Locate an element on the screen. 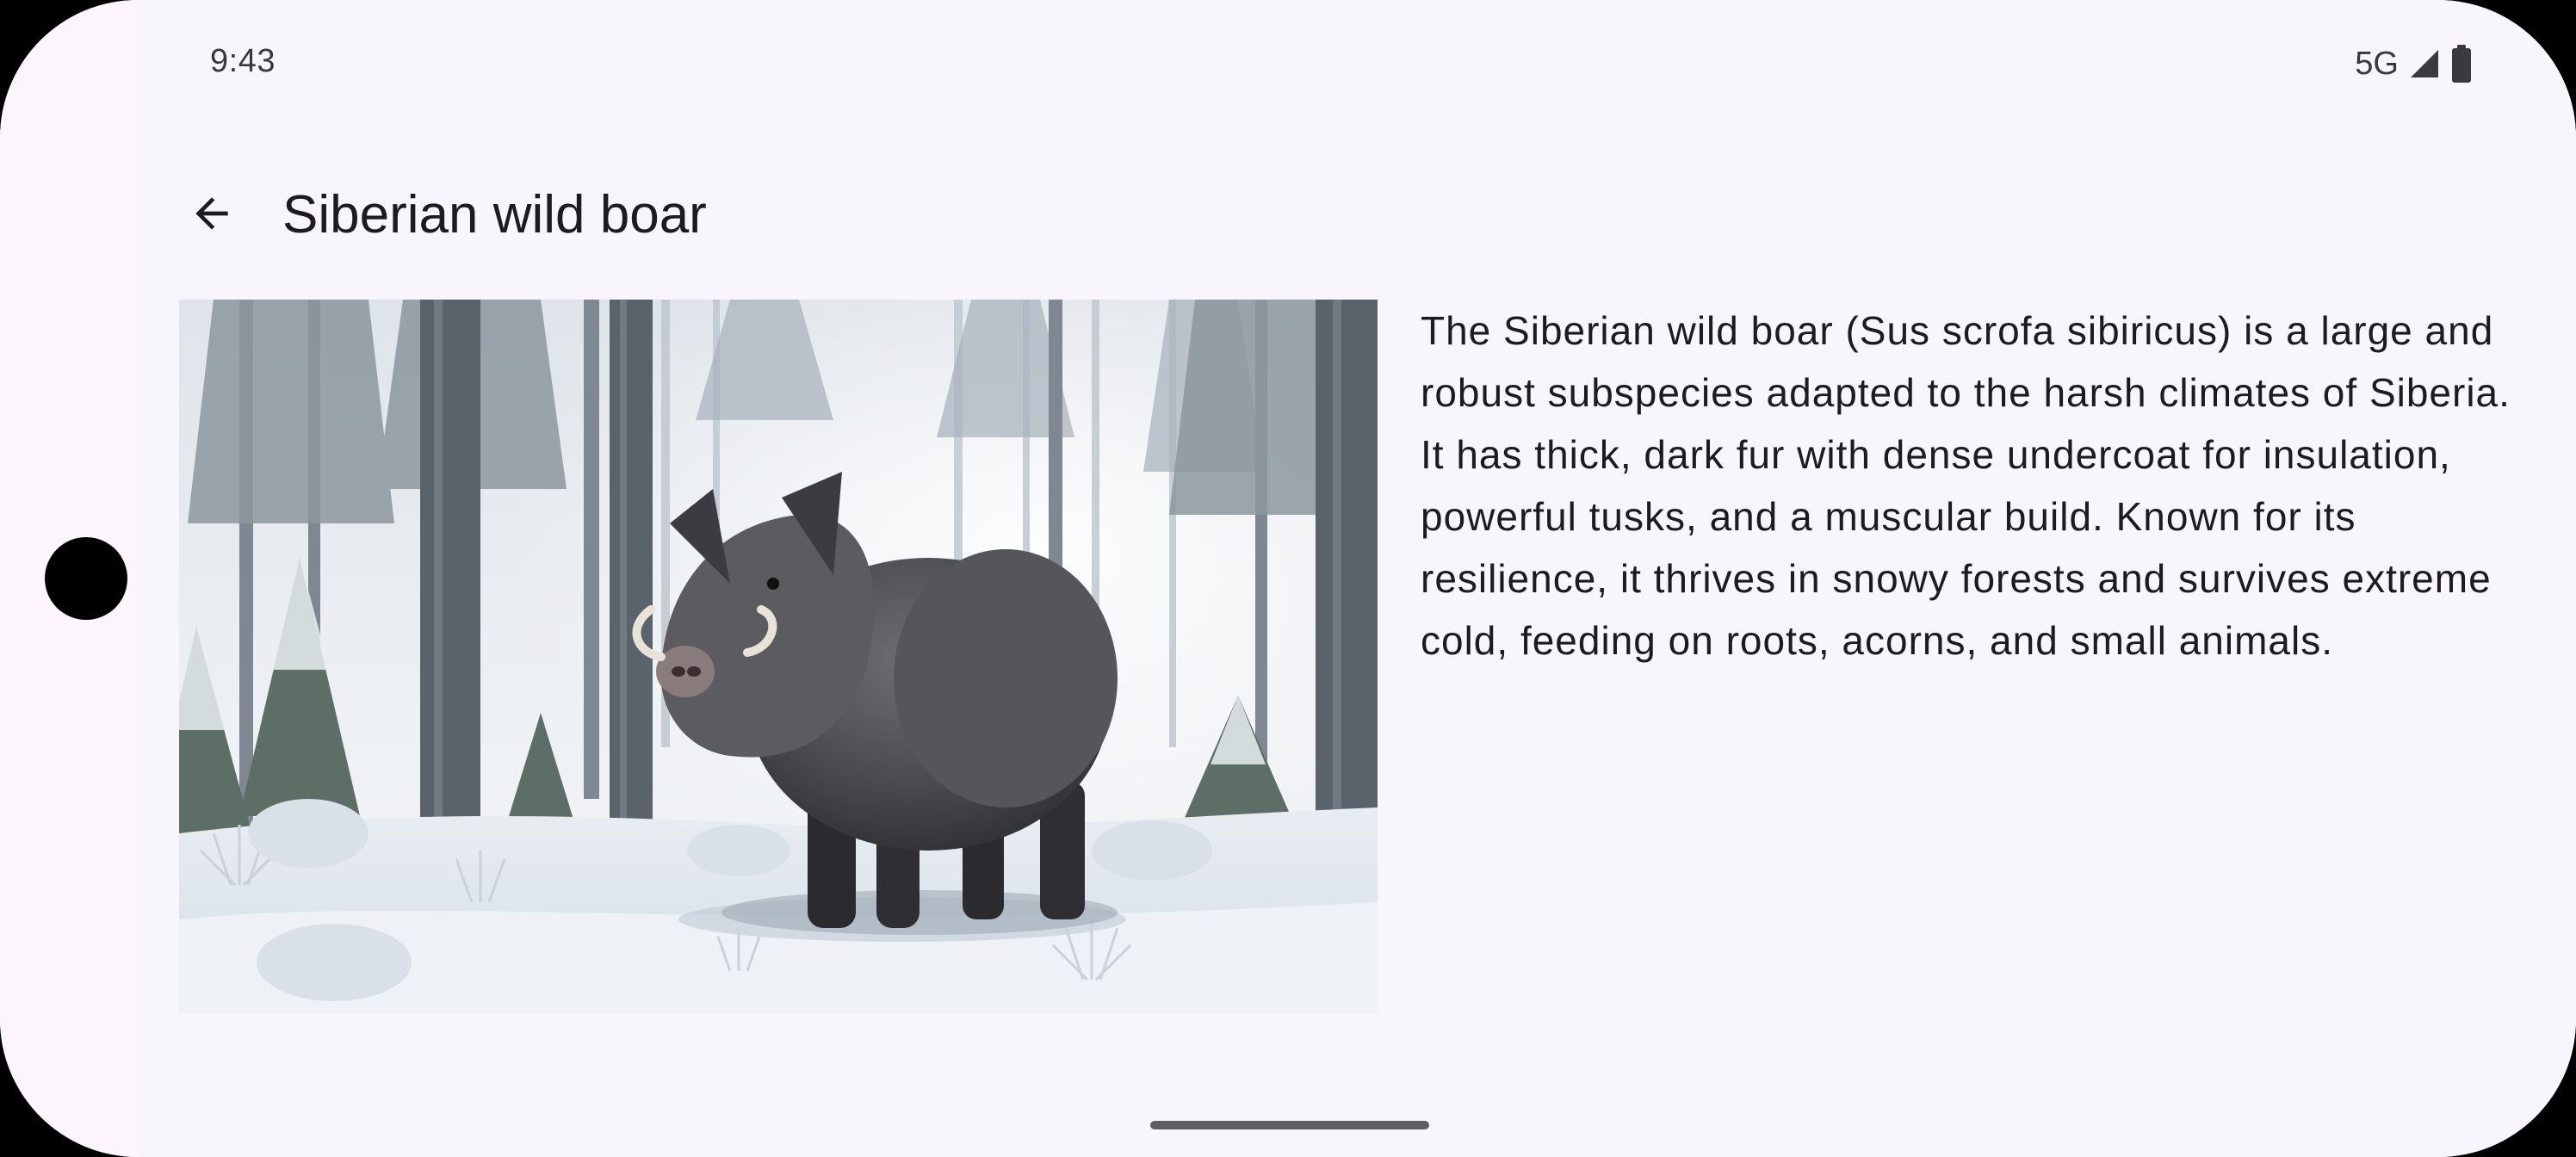 The height and width of the screenshot is (1157, 2576). page-title: Siberian wild boar is located at coordinates (494, 215).